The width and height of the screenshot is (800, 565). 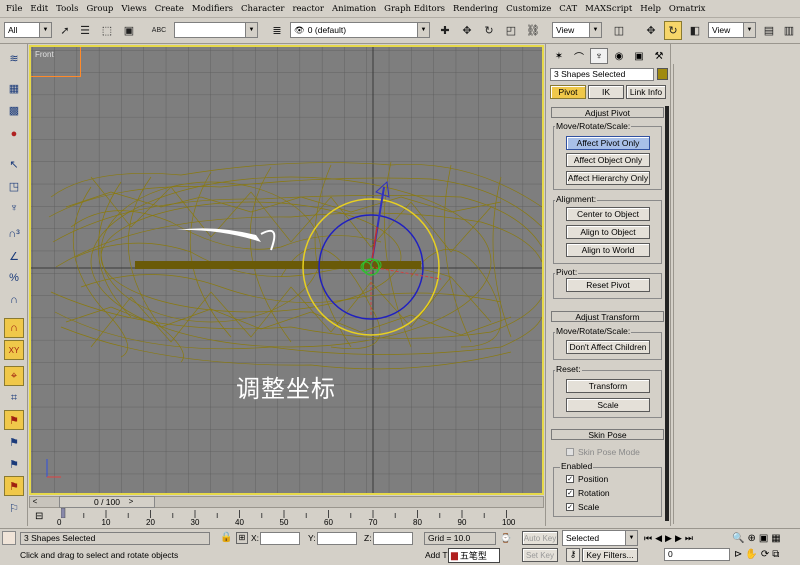 I want to click on mirror-button: ▥, so click(x=789, y=30).